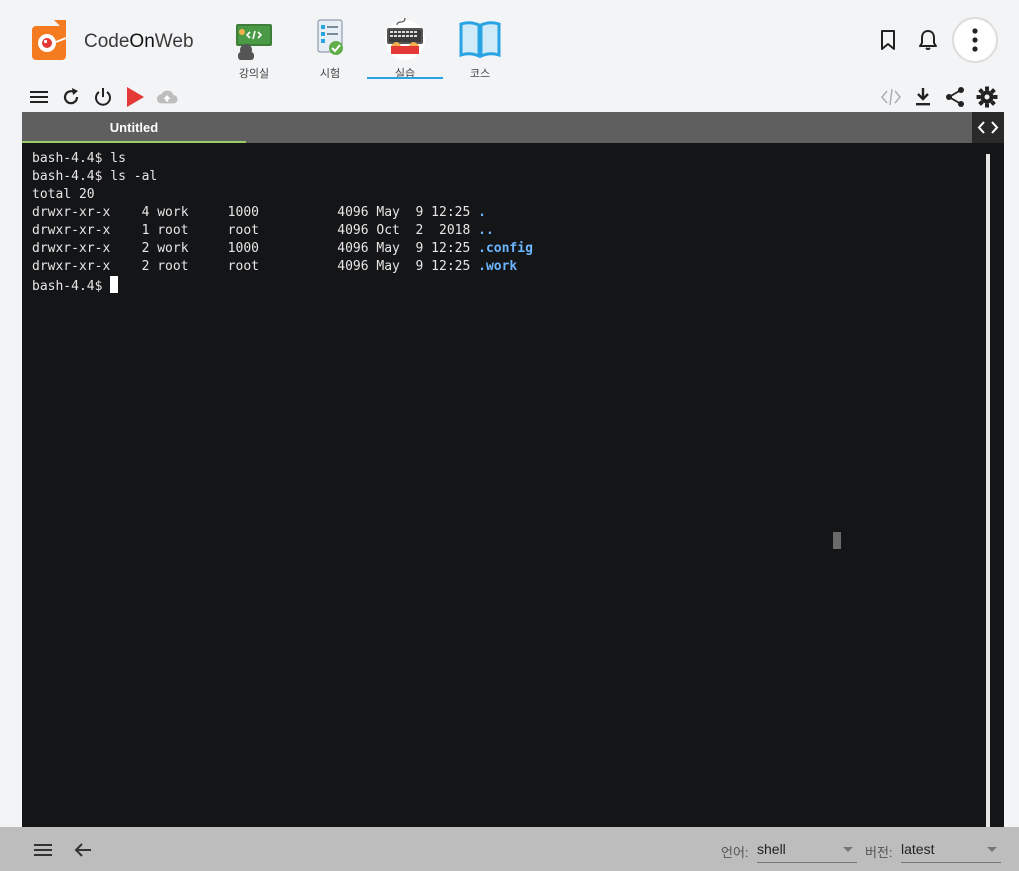 This screenshot has width=1019, height=871. I want to click on more-menu-button, so click(975, 40).